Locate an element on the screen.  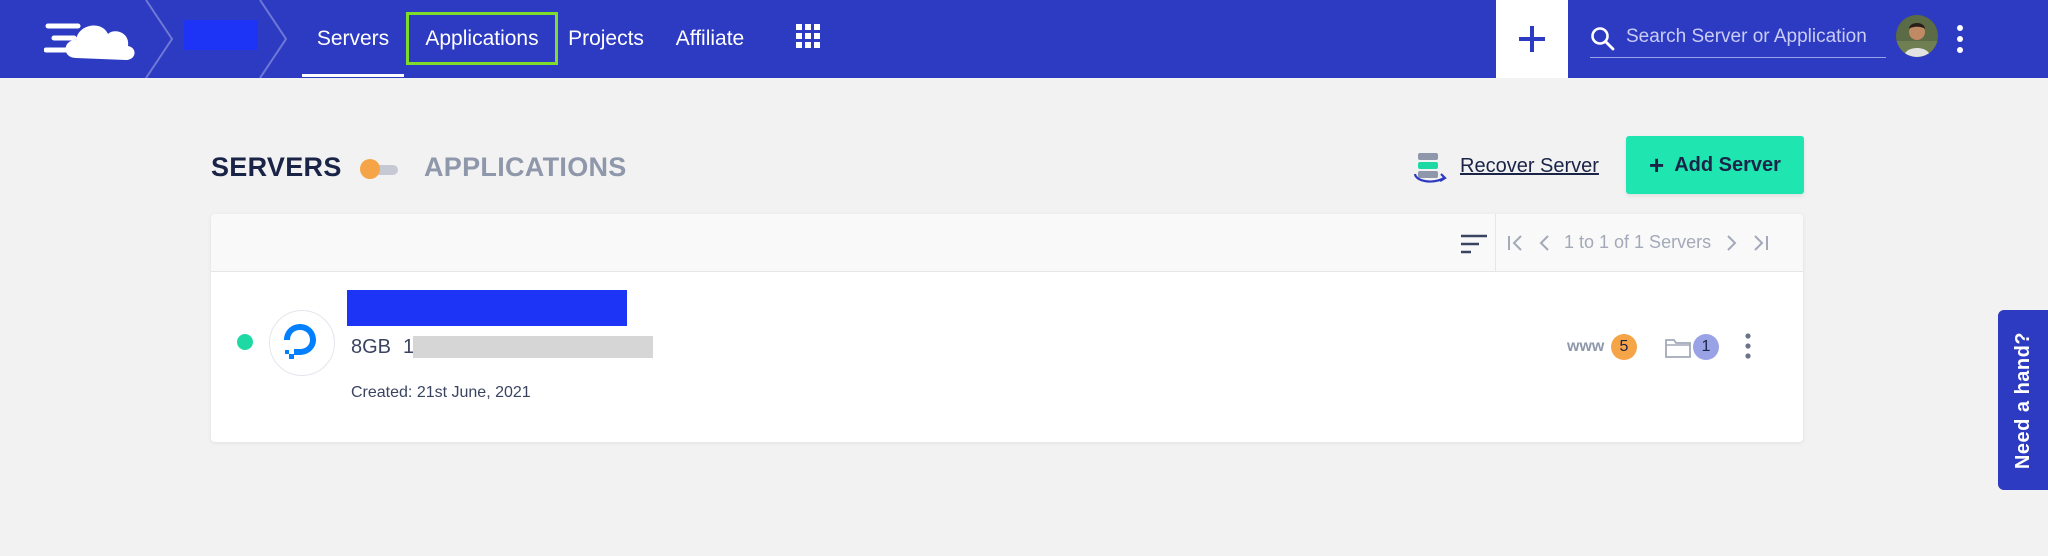
toolbar-divider is located at coordinates (1495, 243).